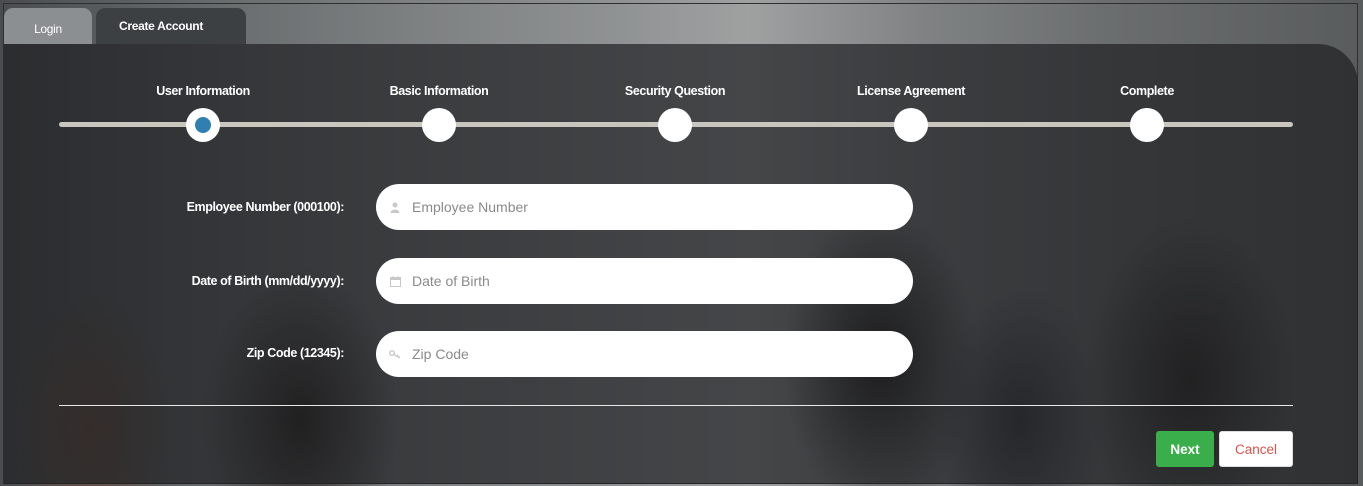 This screenshot has width=1363, height=486. I want to click on step-label-license-agreement: License Agreement, so click(911, 91).